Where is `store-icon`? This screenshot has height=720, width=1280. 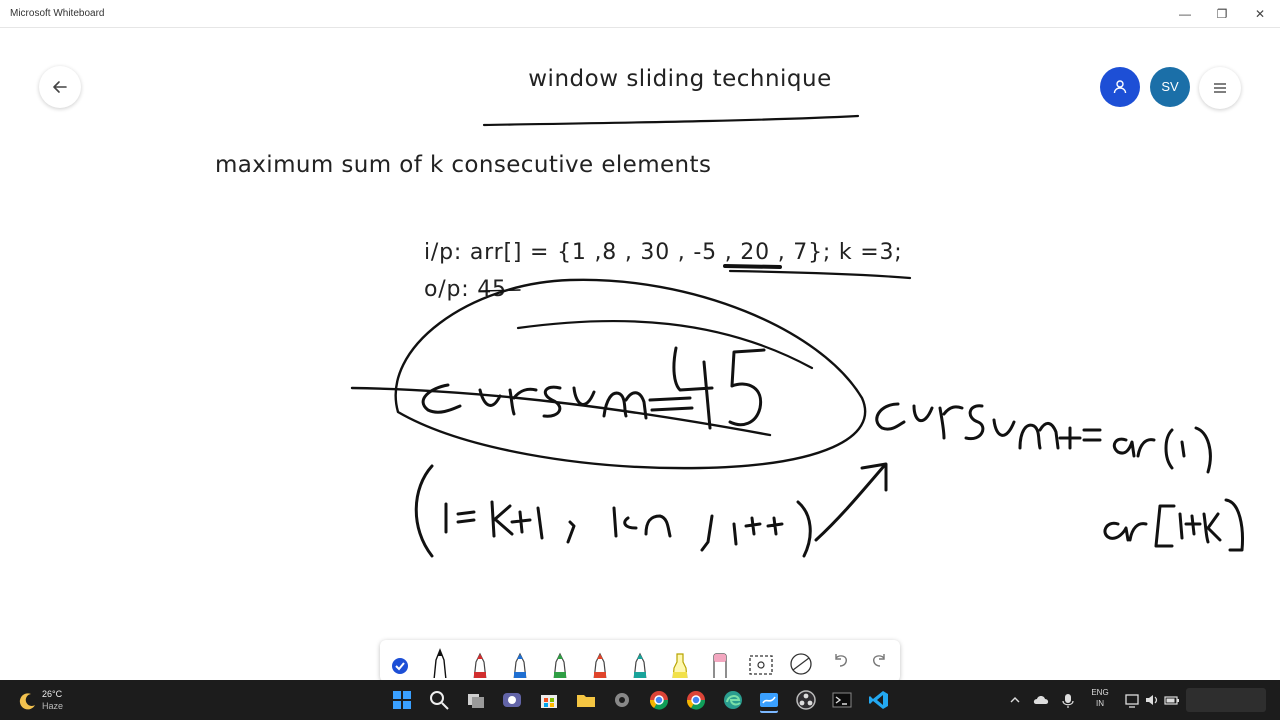 store-icon is located at coordinates (549, 700).